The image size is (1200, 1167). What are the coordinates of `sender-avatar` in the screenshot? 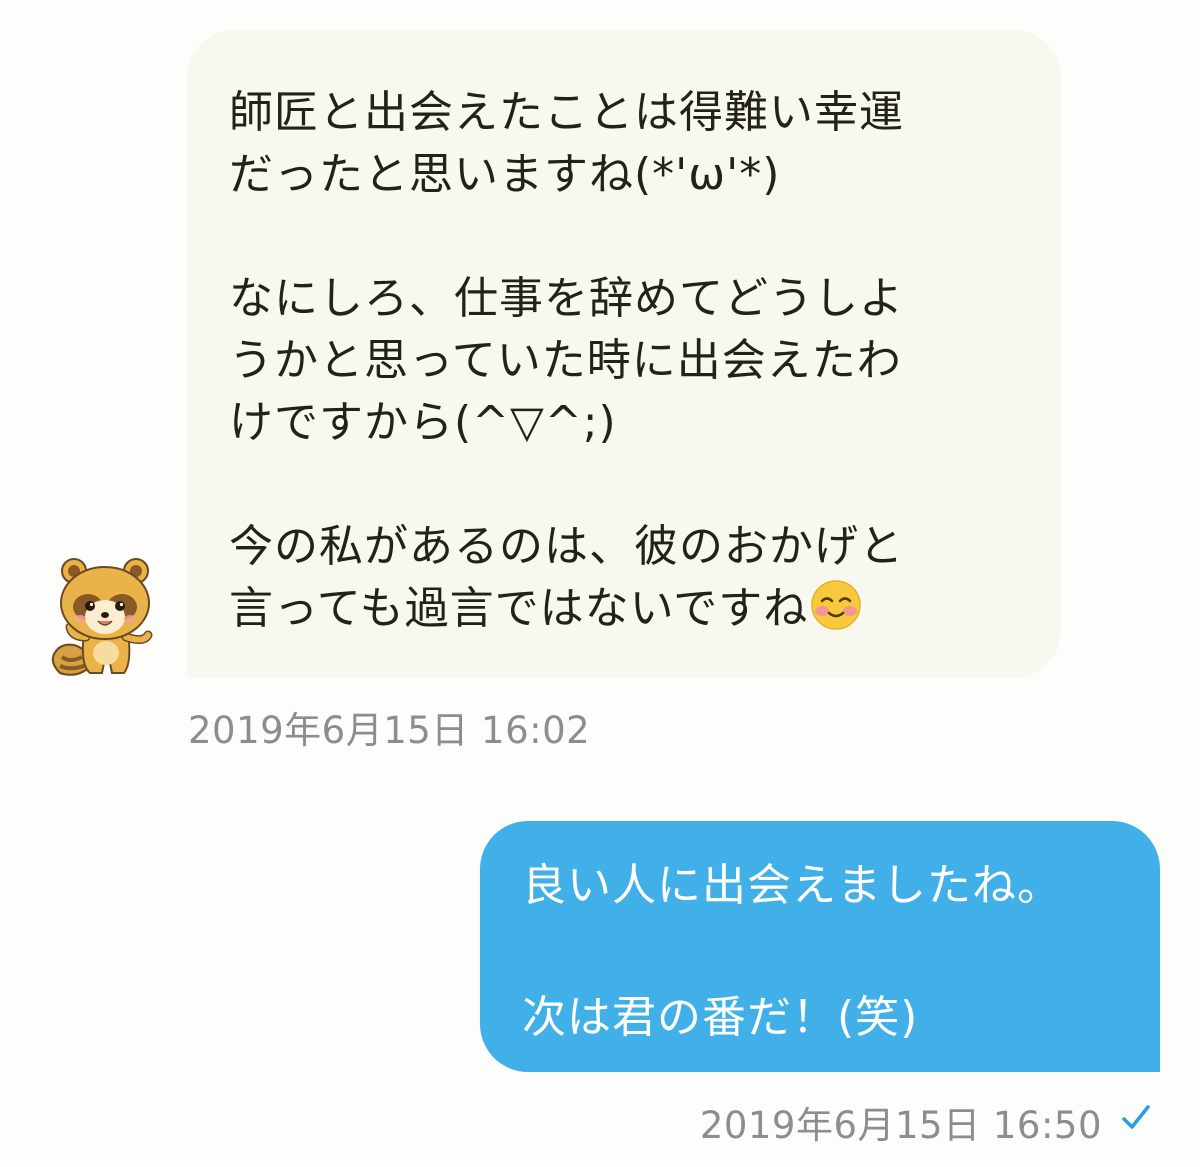 It's located at (104, 615).